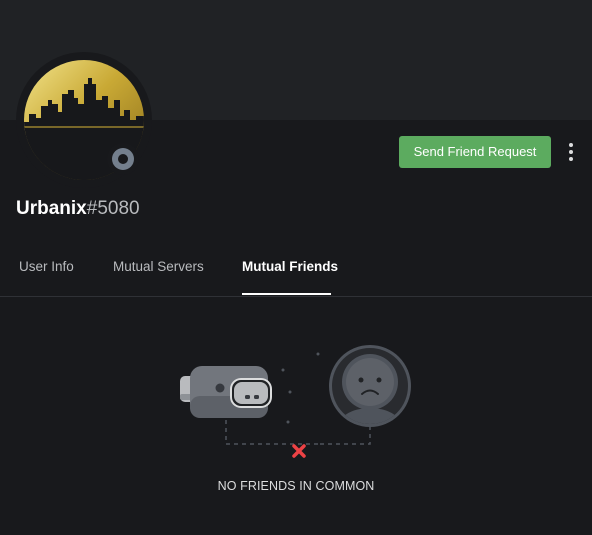 The width and height of the screenshot is (592, 535). What do you see at coordinates (113, 208) in the screenshot?
I see `discriminator: #5080` at bounding box center [113, 208].